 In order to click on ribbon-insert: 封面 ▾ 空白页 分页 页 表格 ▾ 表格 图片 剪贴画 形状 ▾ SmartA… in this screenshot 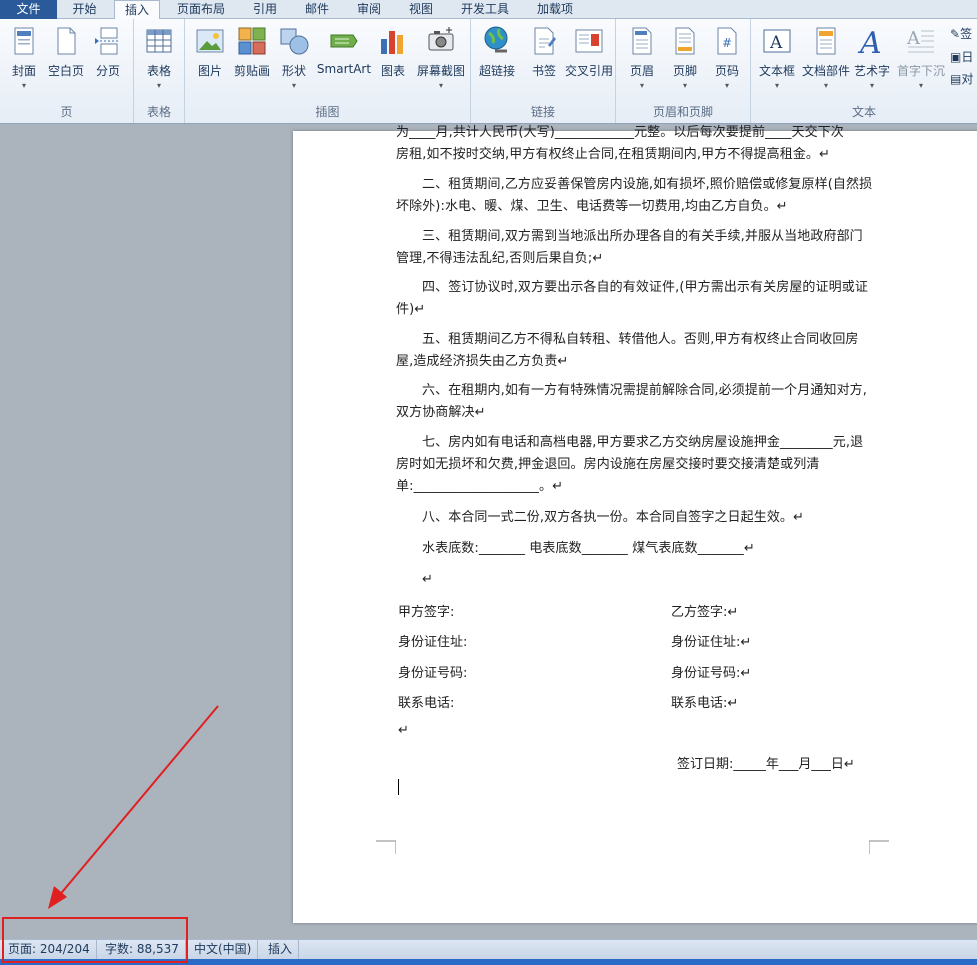, I will do `click(488, 71)`.